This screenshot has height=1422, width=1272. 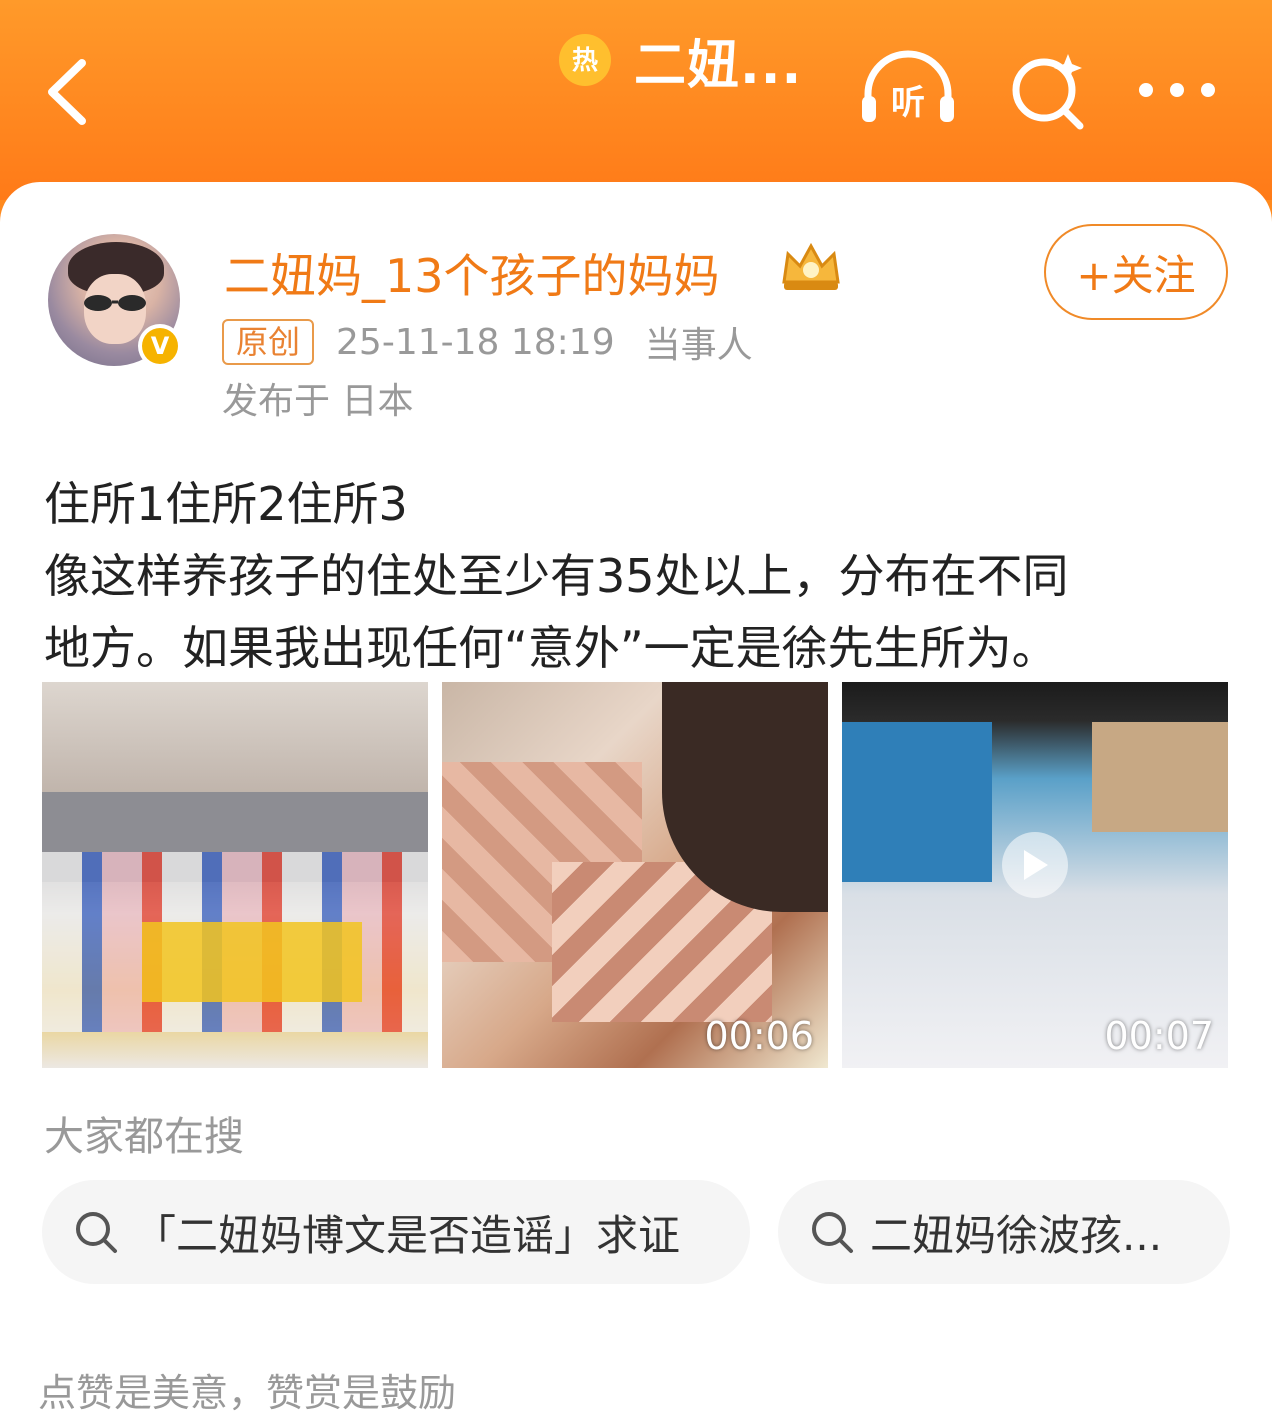 What do you see at coordinates (556, 576) in the screenshot?
I see `post-text-line: 像这样养孩子的住处至少有35处以上，分布在不同` at bounding box center [556, 576].